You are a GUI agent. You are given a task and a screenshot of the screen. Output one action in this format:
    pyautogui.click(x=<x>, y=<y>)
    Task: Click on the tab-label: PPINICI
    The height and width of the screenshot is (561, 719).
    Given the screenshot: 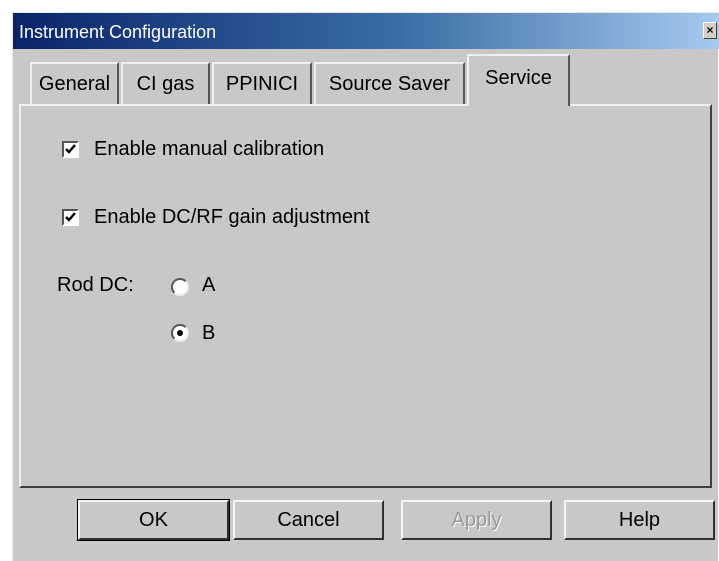 What is the action you would take?
    pyautogui.click(x=262, y=84)
    